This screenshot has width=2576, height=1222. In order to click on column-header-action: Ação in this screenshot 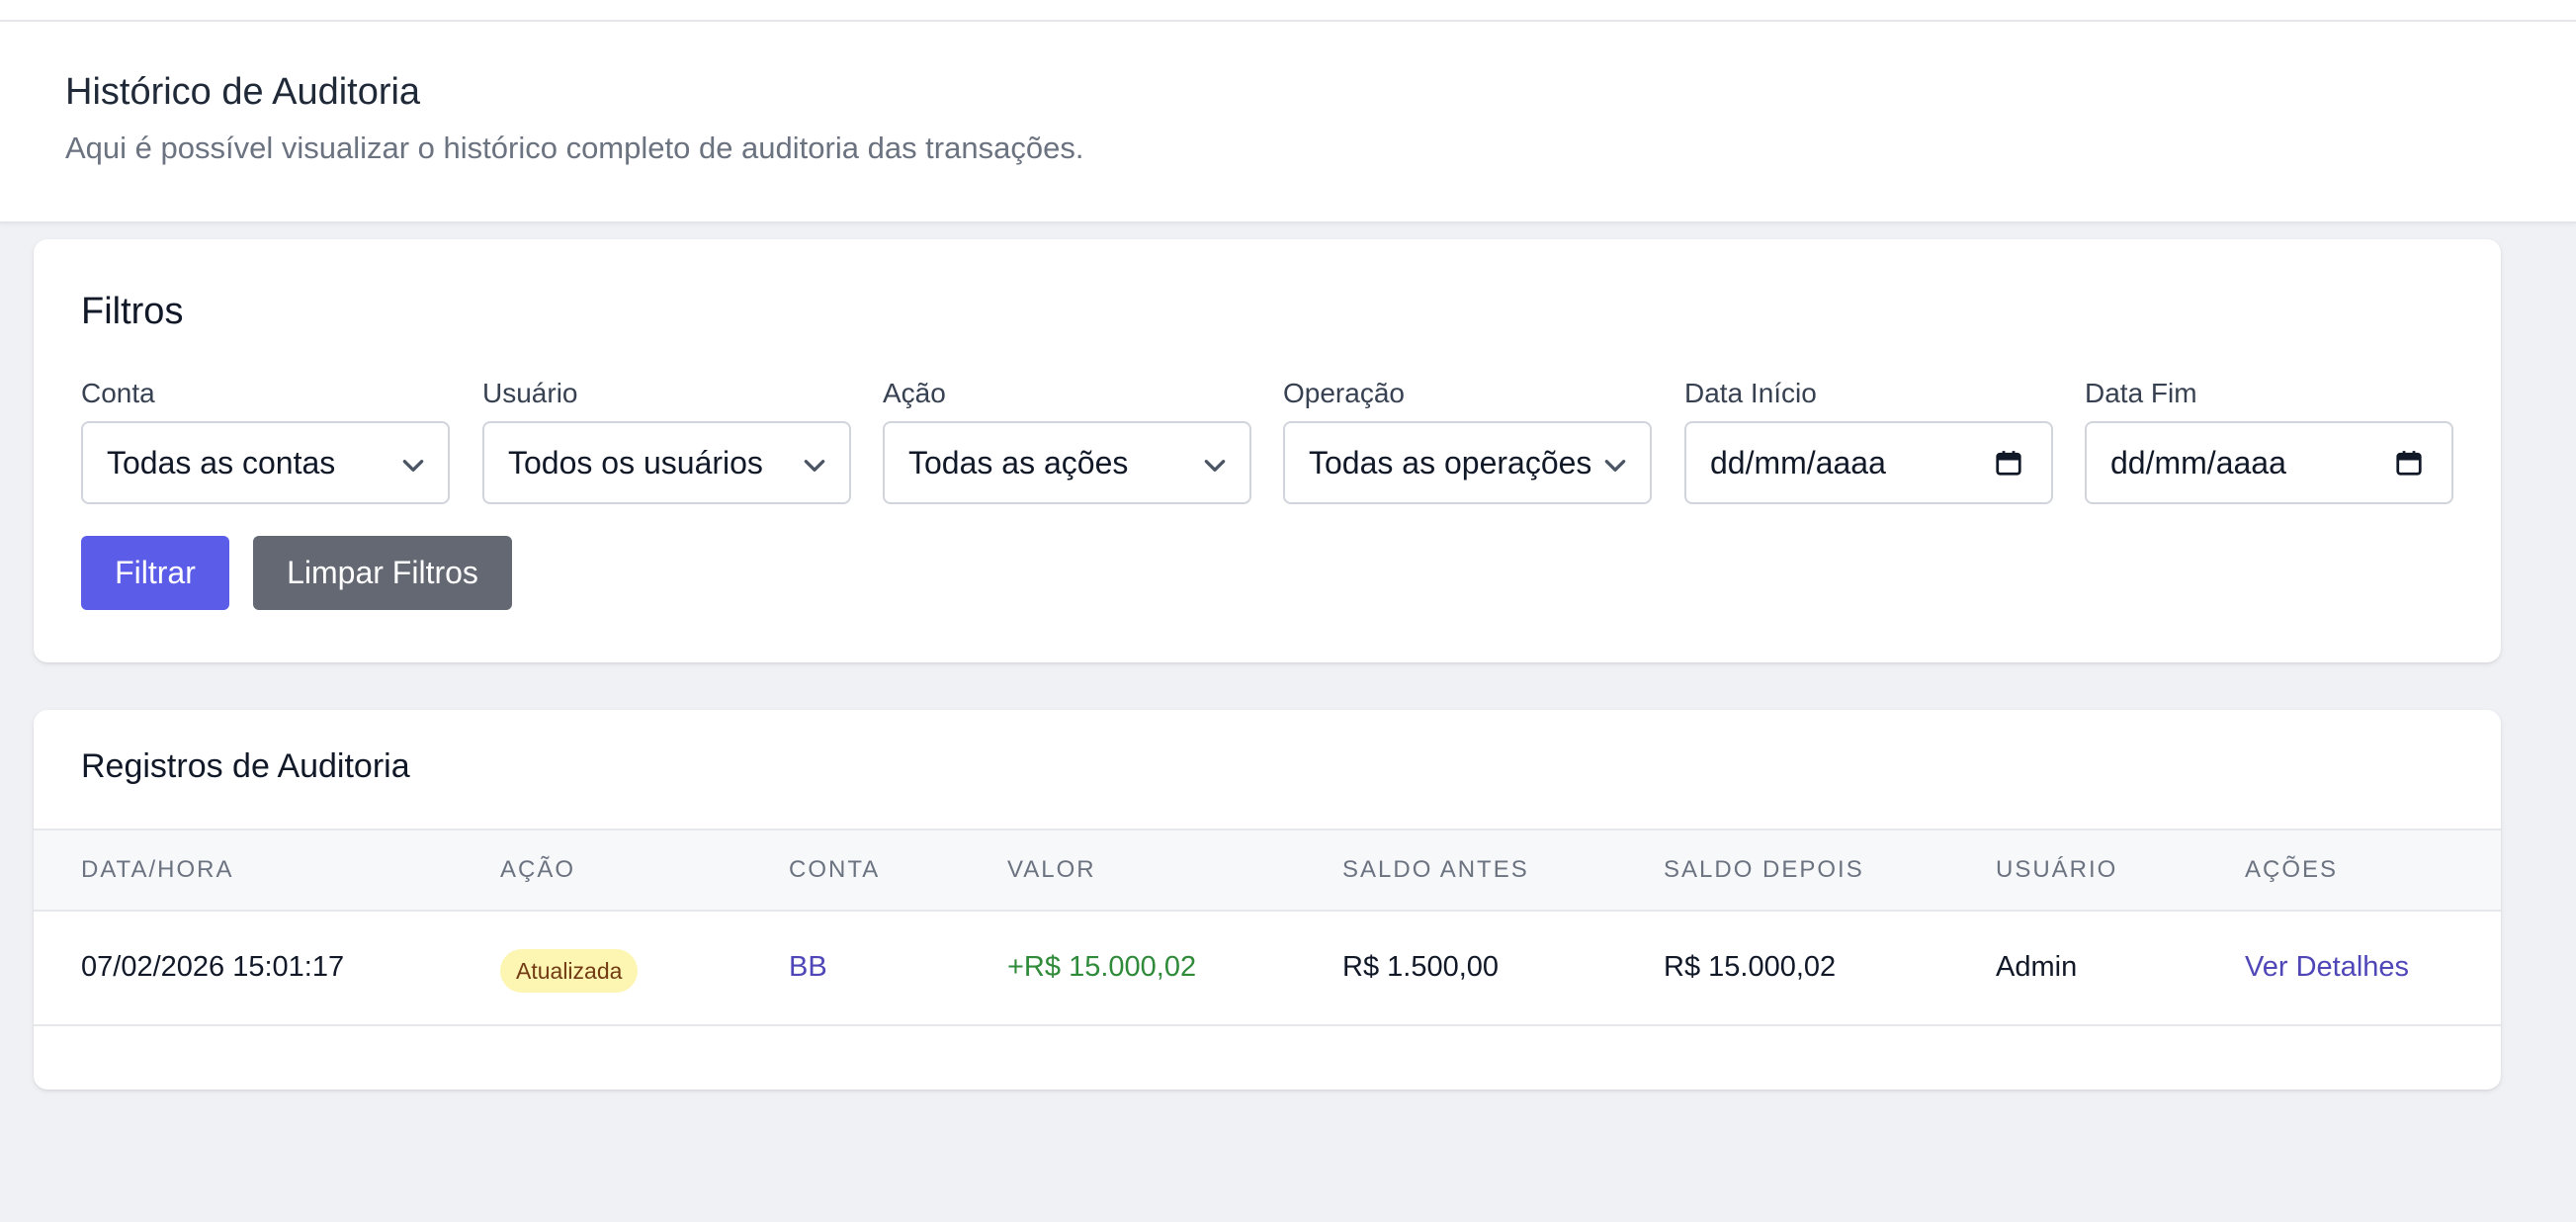, I will do `click(538, 870)`.